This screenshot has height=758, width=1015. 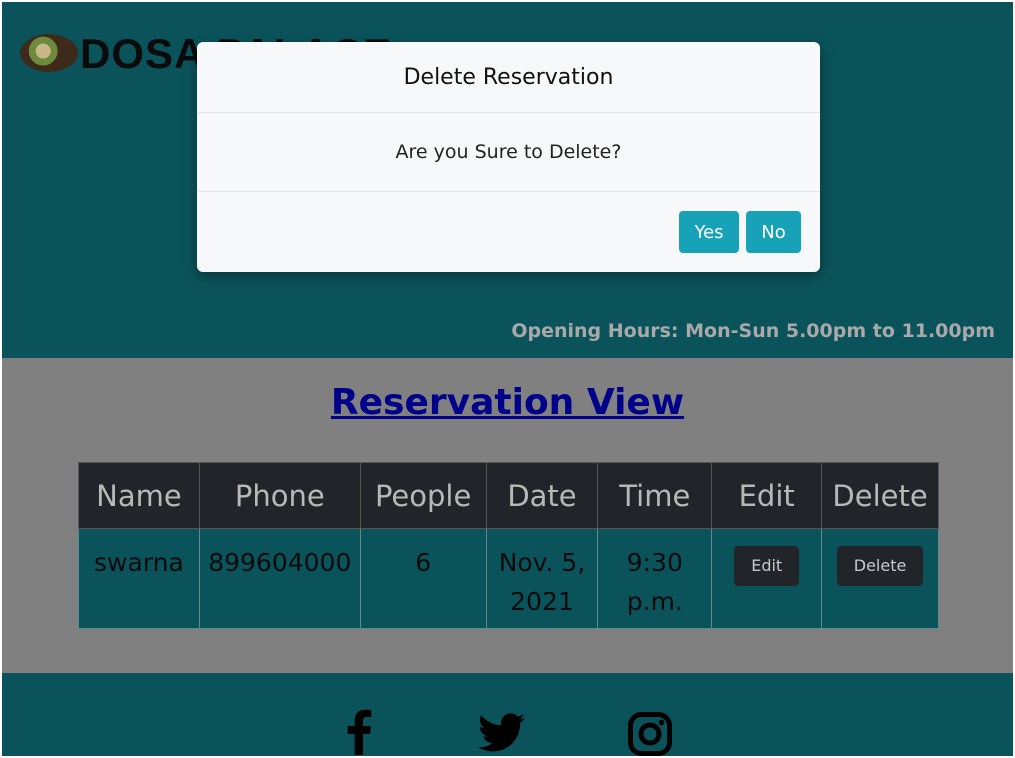 I want to click on no-button: No, so click(x=773, y=232).